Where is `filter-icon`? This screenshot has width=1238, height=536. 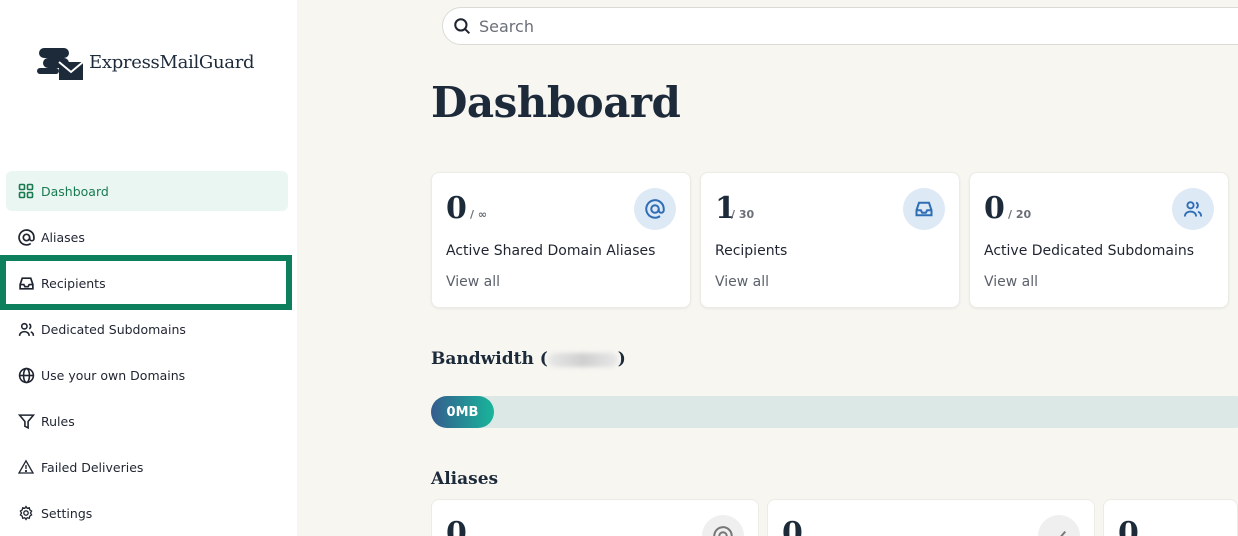
filter-icon is located at coordinates (26, 421).